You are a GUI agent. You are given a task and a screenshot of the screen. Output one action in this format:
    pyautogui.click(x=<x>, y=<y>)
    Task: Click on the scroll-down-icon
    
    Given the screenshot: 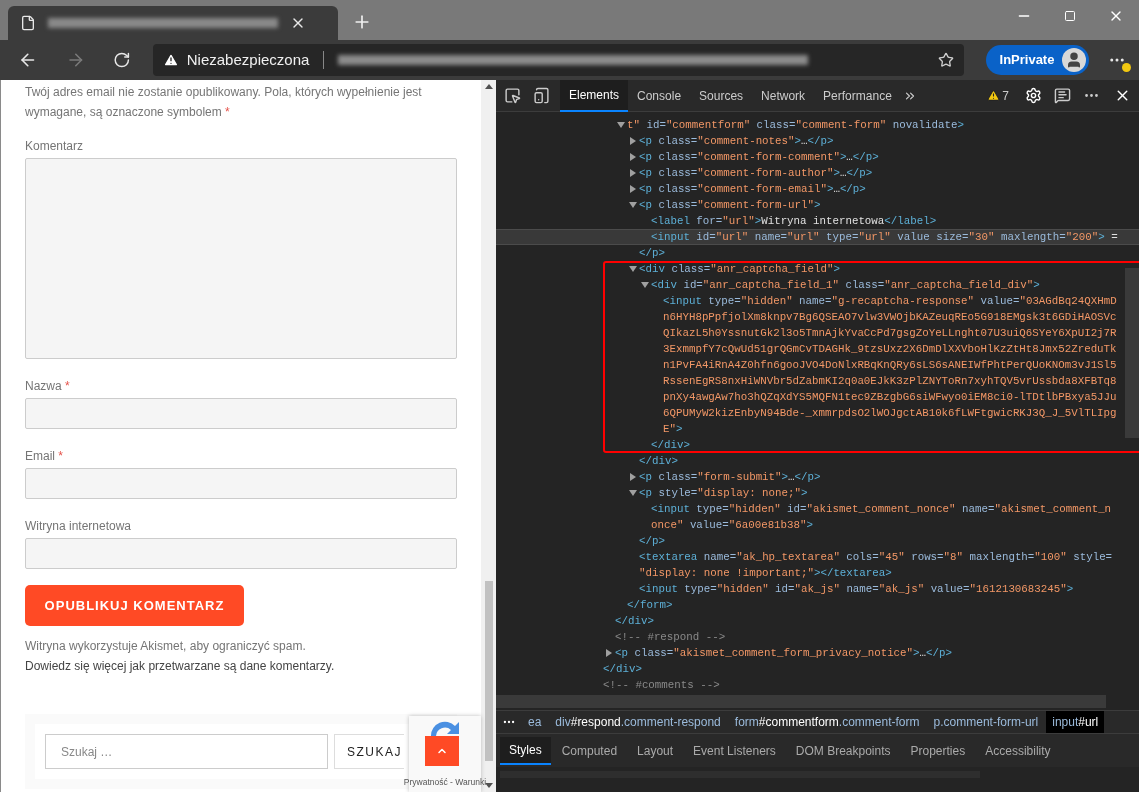 What is the action you would take?
    pyautogui.click(x=488, y=785)
    